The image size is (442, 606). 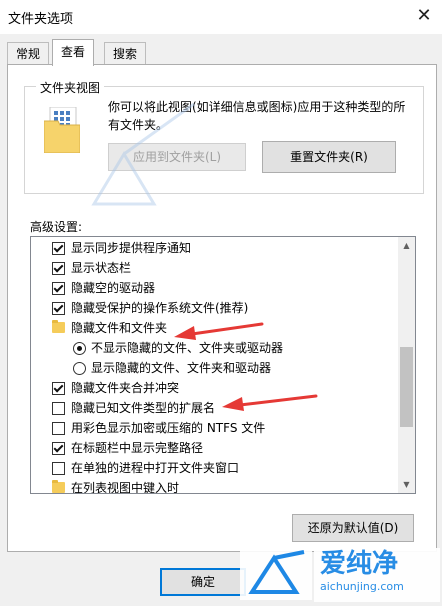 What do you see at coordinates (101, 268) in the screenshot?
I see `list-item-label: 显示状态栏` at bounding box center [101, 268].